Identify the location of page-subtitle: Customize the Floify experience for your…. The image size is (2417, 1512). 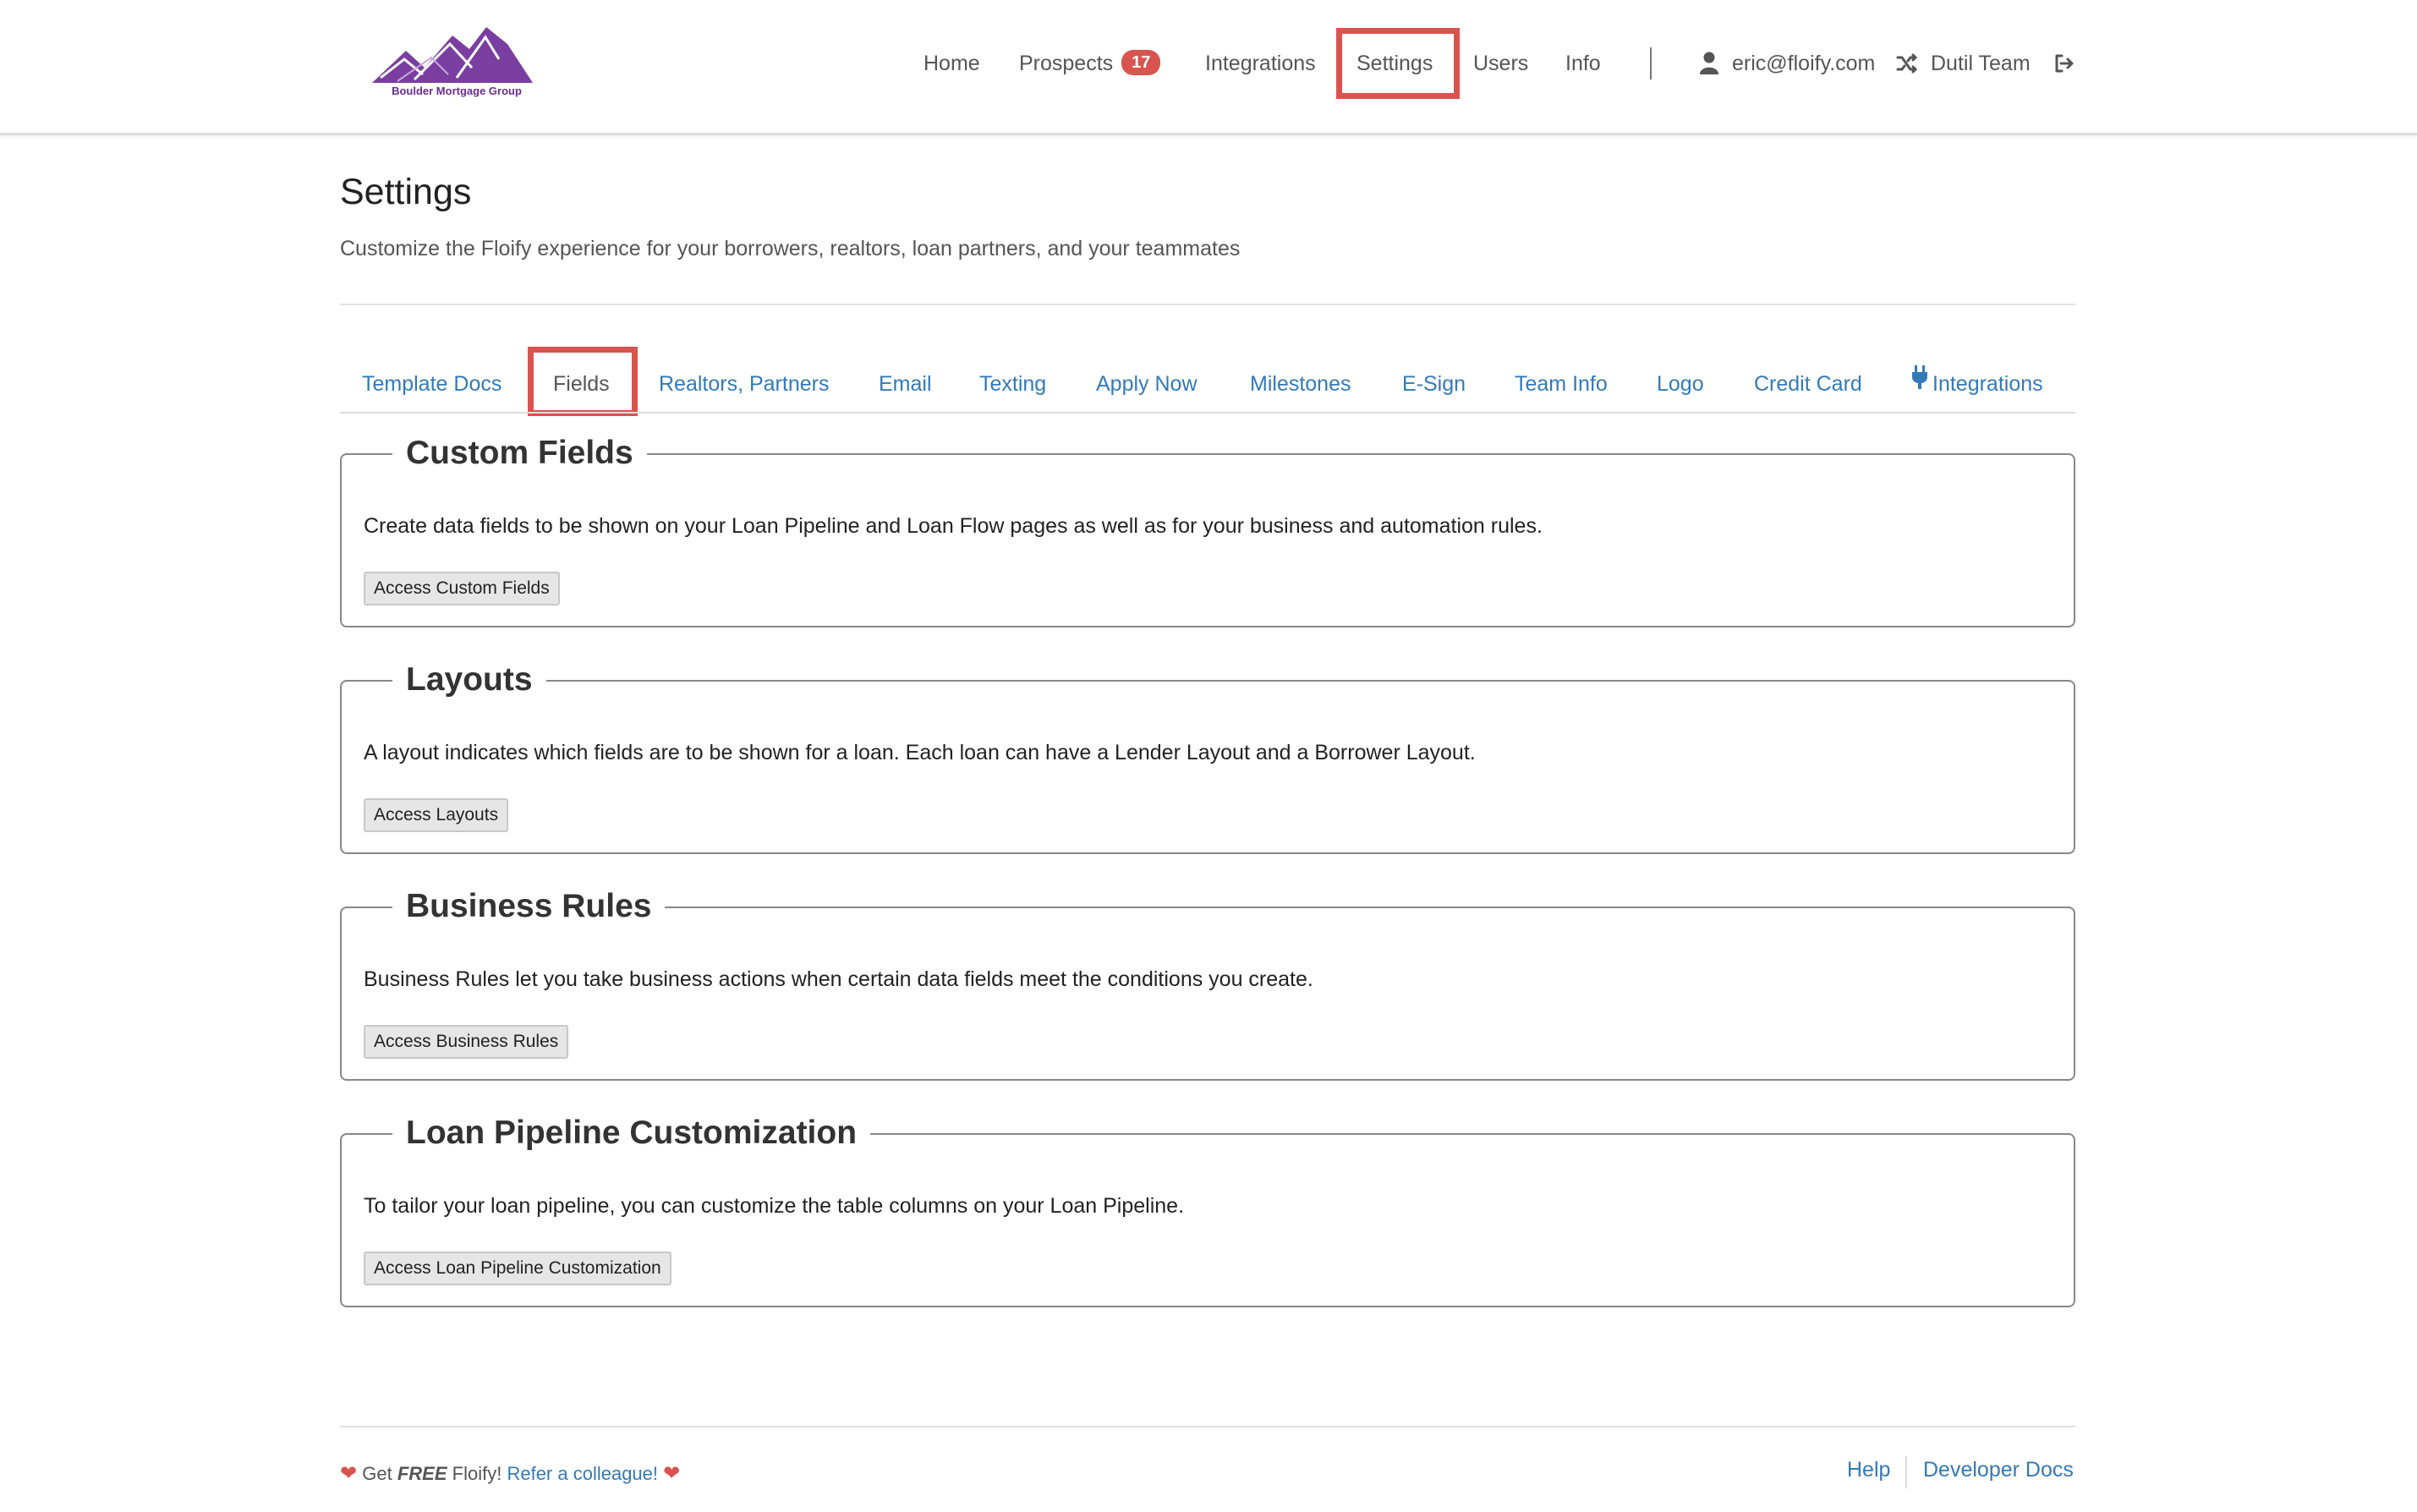
(790, 249).